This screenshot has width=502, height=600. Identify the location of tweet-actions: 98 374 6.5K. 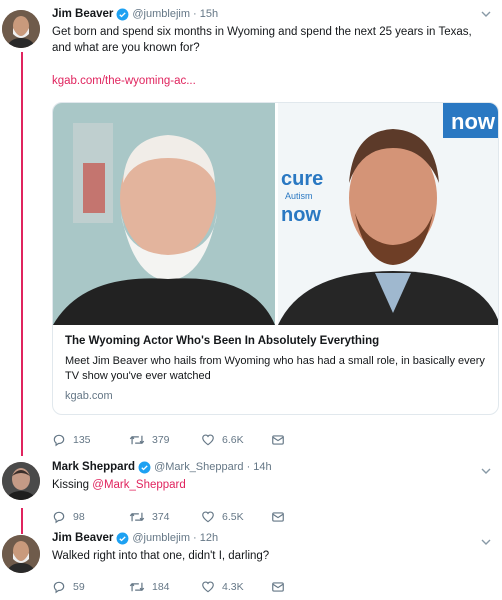
(172, 517).